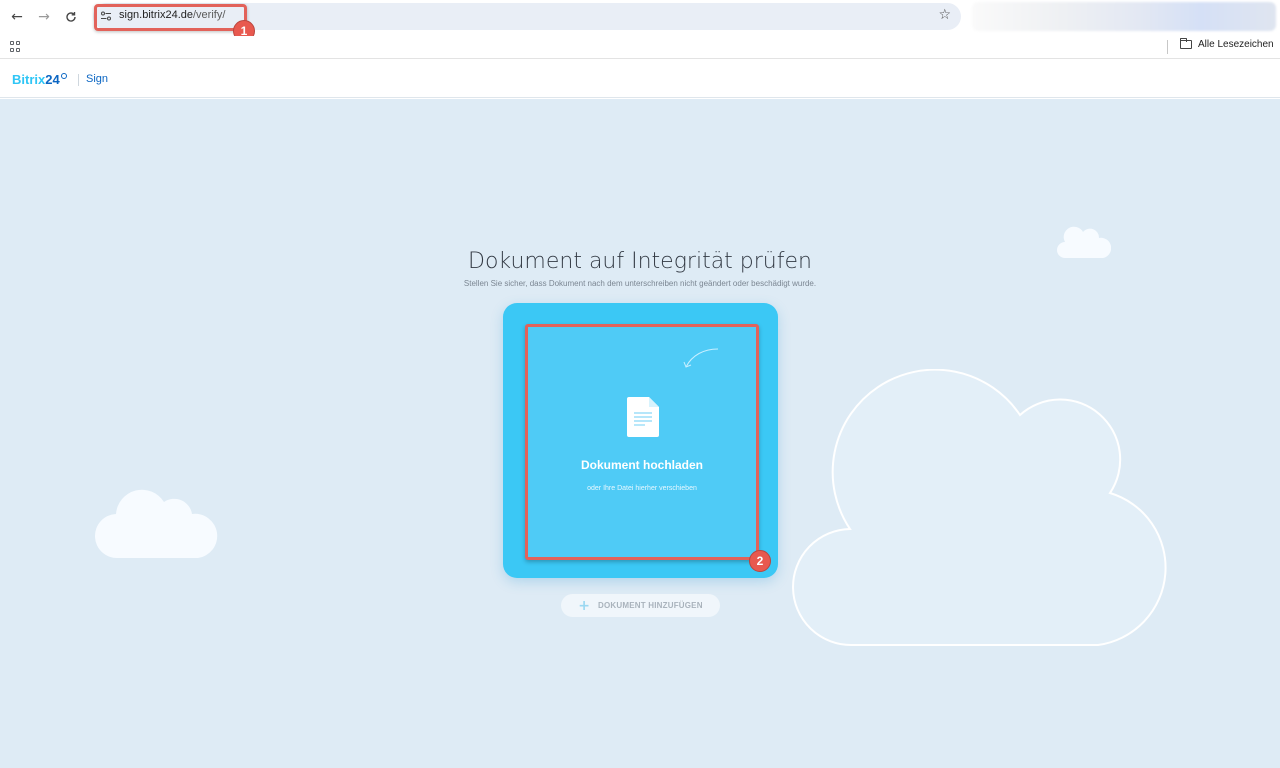 Image resolution: width=1280 pixels, height=768 pixels. What do you see at coordinates (642, 488) in the screenshot?
I see `upload-hint: oder Ihre Datei hierher verschieben` at bounding box center [642, 488].